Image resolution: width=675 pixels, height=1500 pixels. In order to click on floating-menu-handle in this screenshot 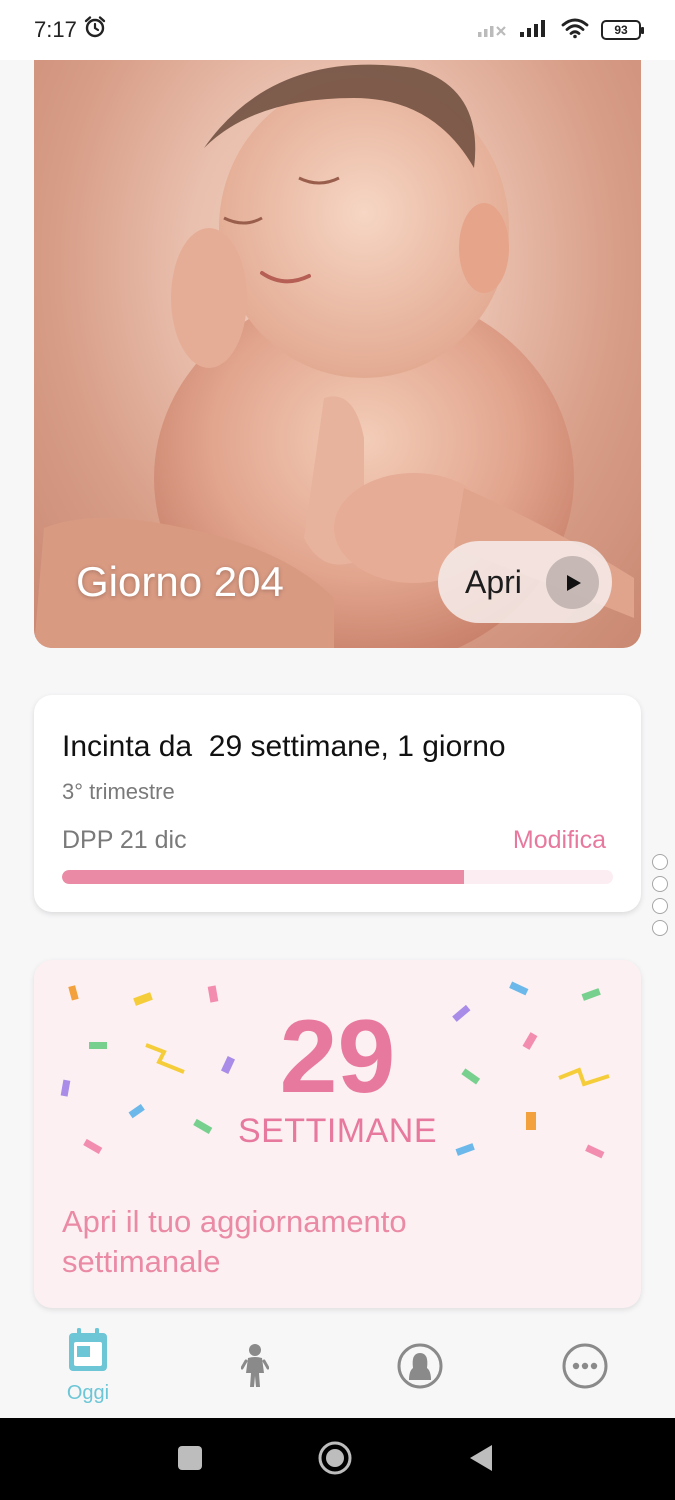, I will do `click(660, 895)`.